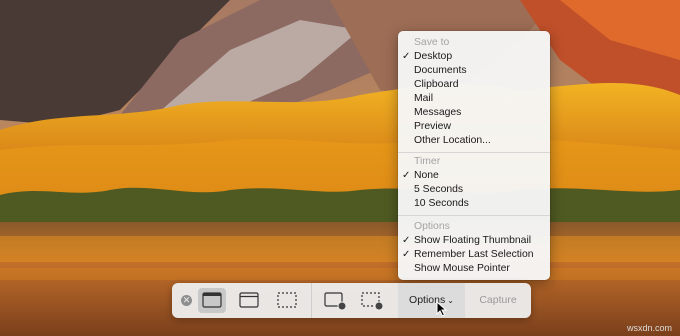  I want to click on menu-item-preview: Preview, so click(432, 126).